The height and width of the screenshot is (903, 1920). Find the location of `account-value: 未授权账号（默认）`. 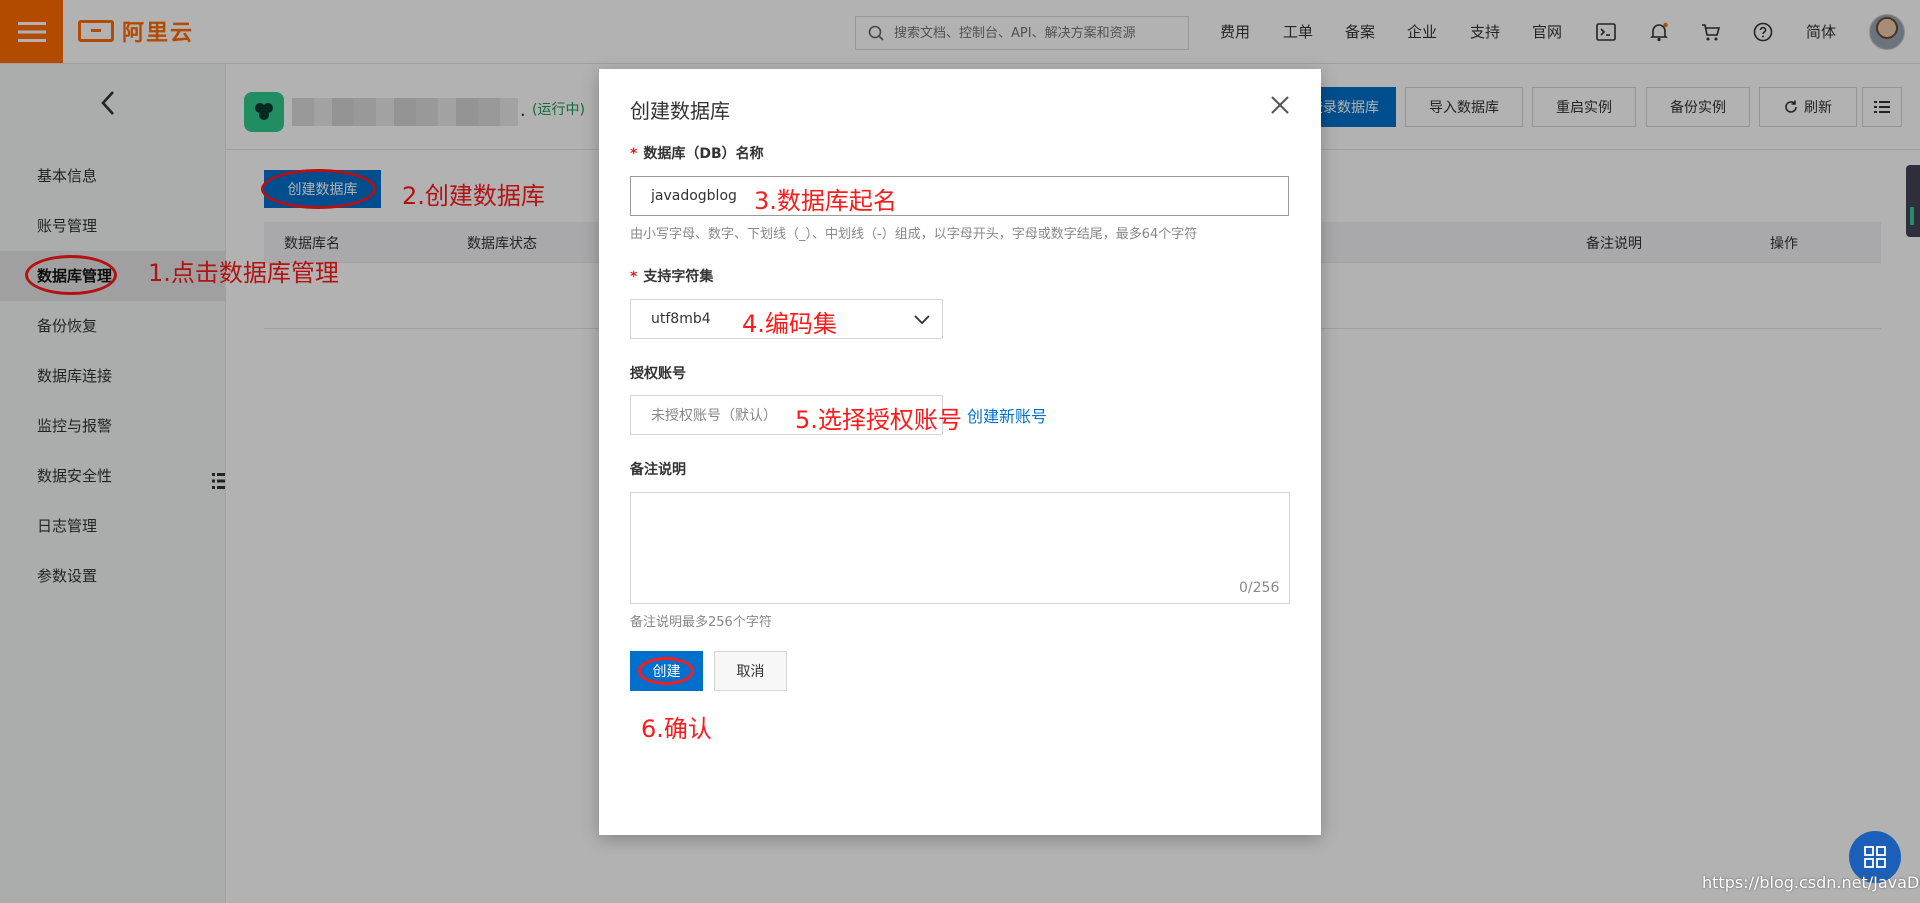

account-value: 未授权账号（默认） is located at coordinates (714, 416).